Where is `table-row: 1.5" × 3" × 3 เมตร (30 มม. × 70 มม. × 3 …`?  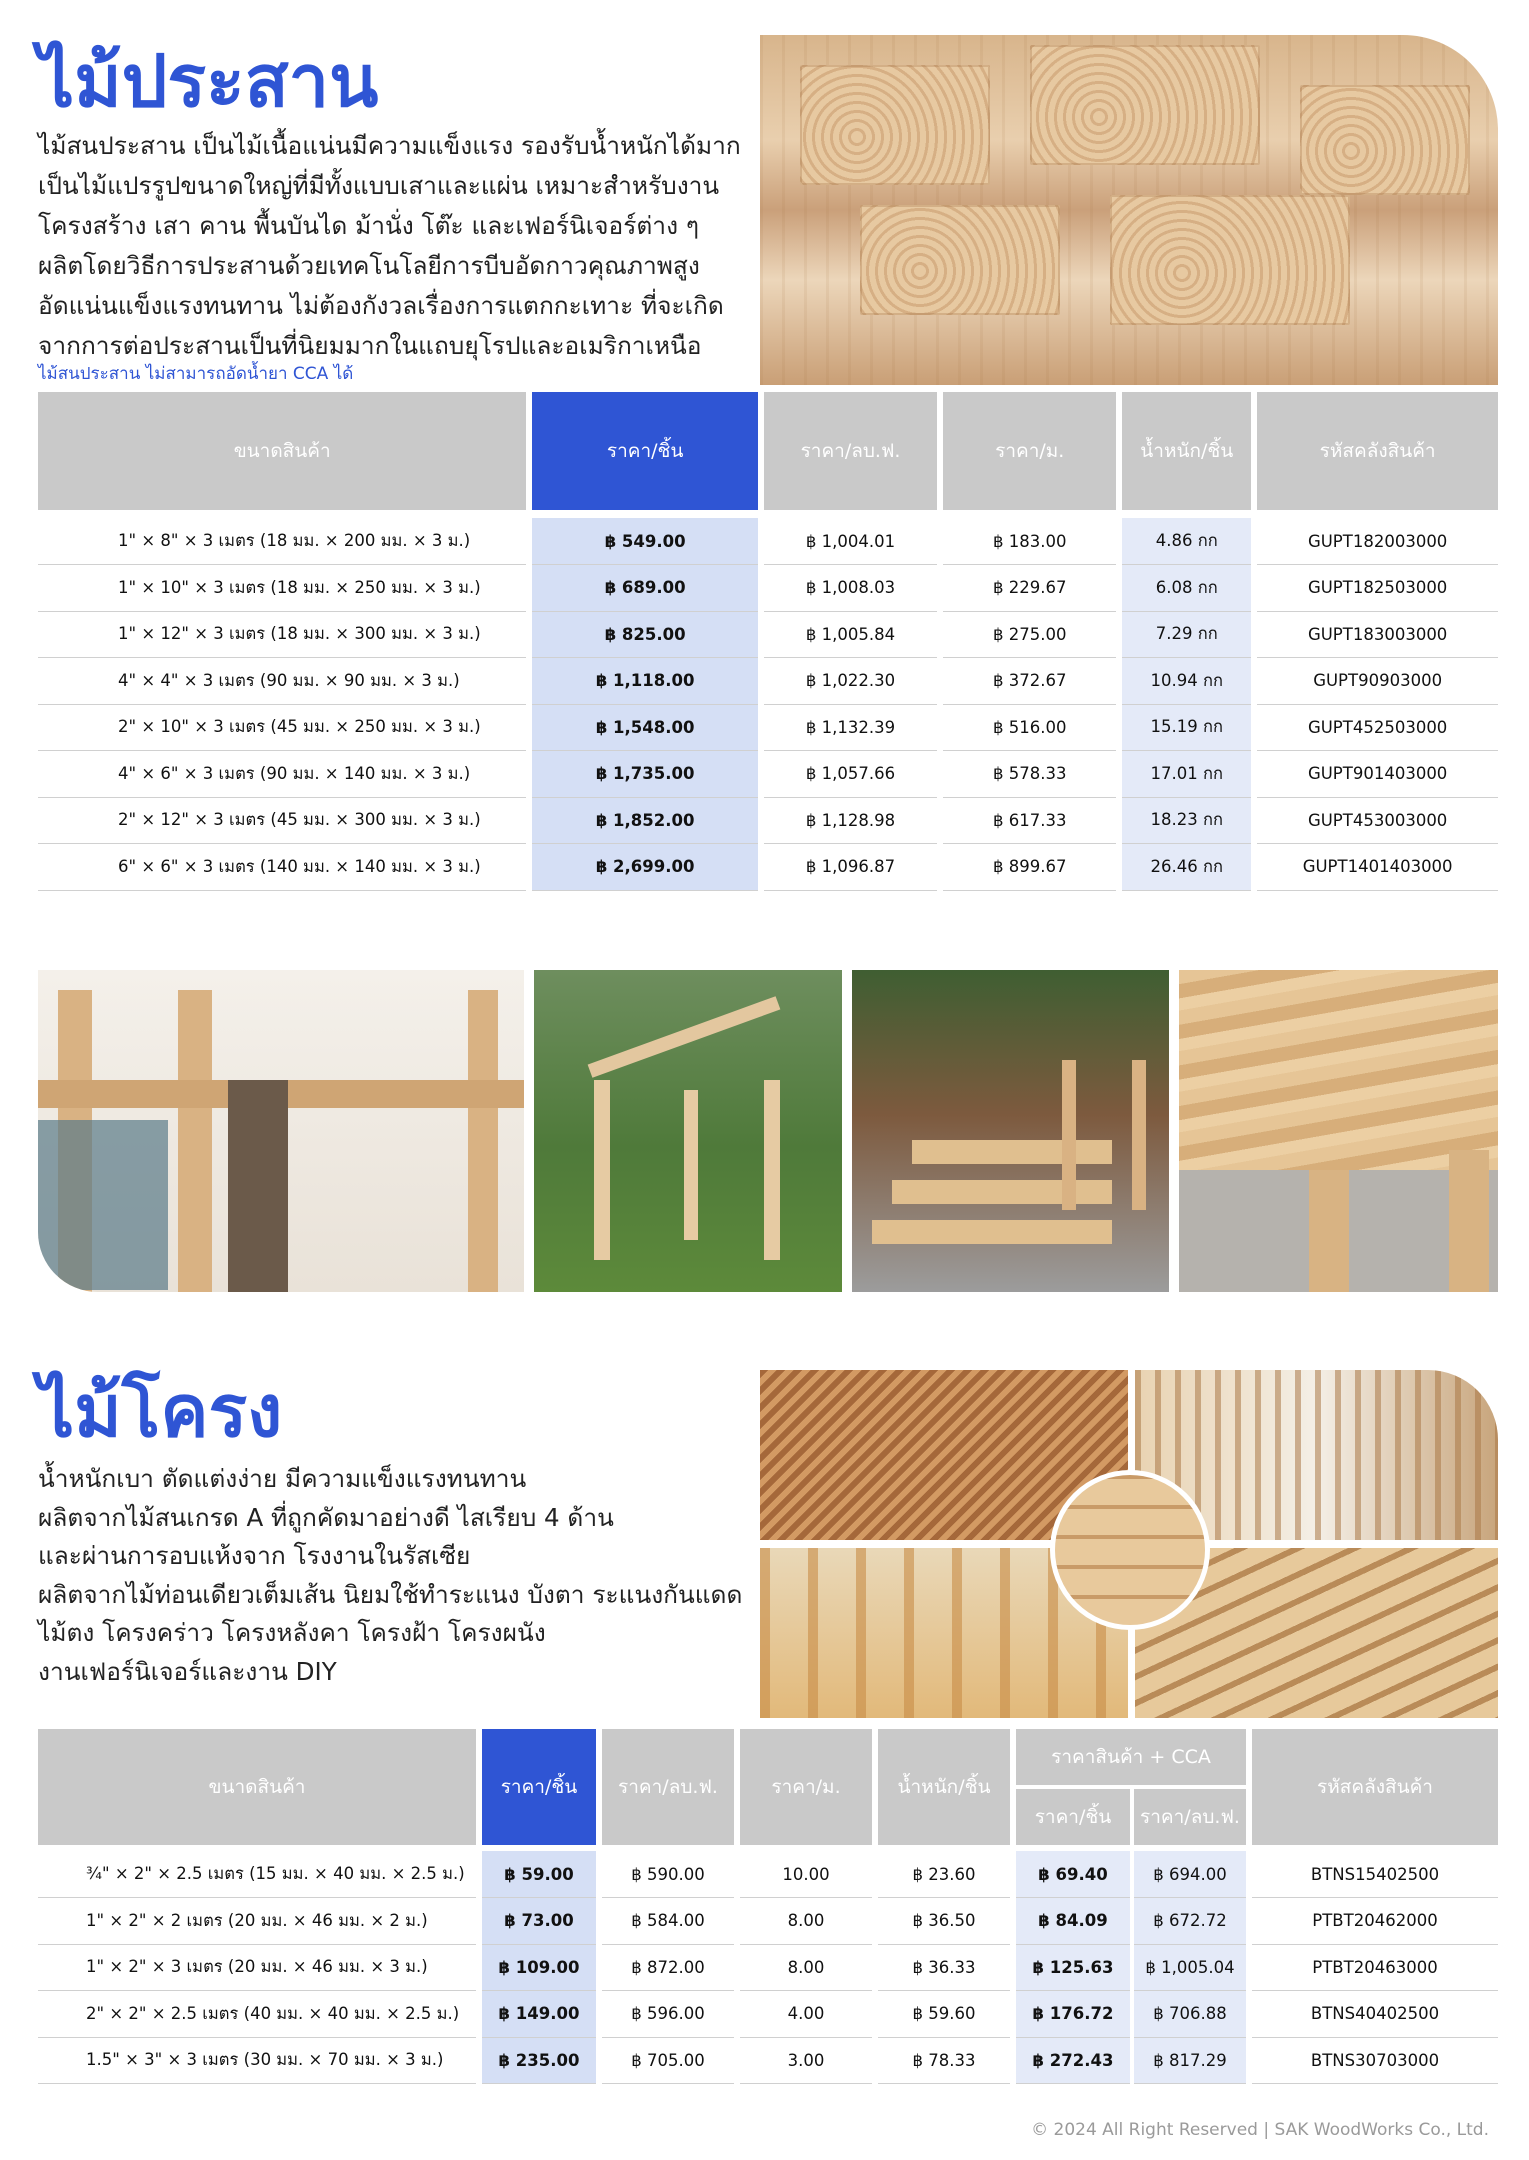
table-row: 1.5" × 3" × 3 เมตร (30 มม. × 70 มม. × 3 … is located at coordinates (768, 2060).